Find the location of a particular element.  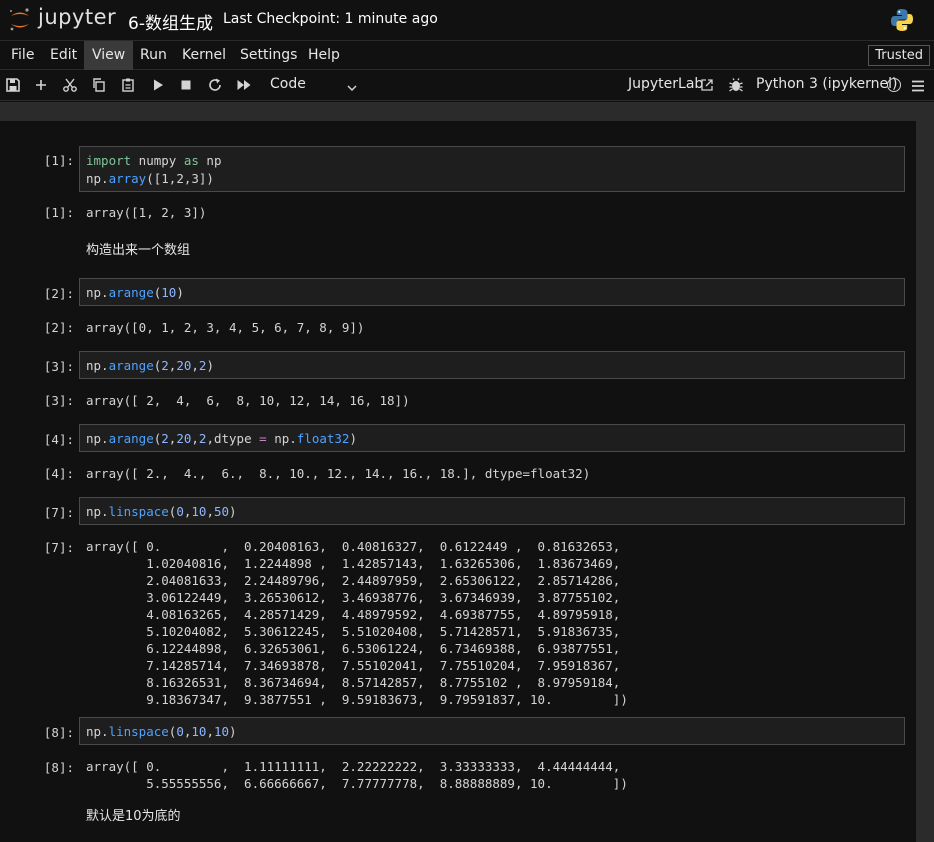

menu-edit: Edit is located at coordinates (63, 55).